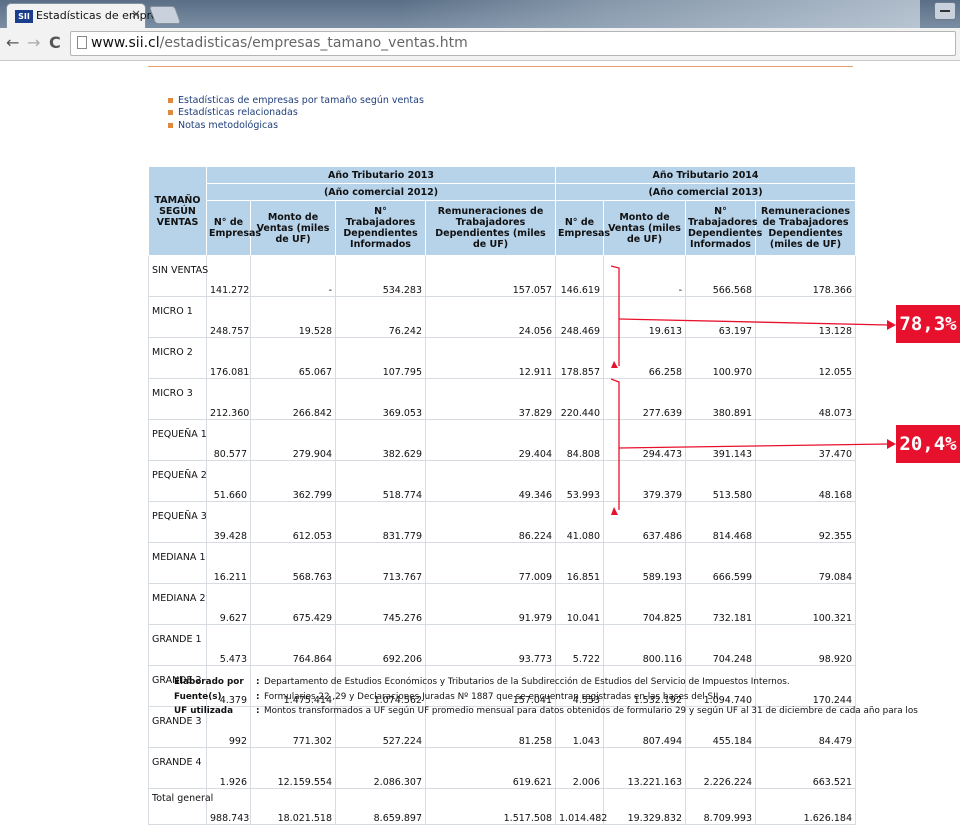  Describe the element at coordinates (644, 522) in the screenshot. I see `table-cell: 637.486` at that location.